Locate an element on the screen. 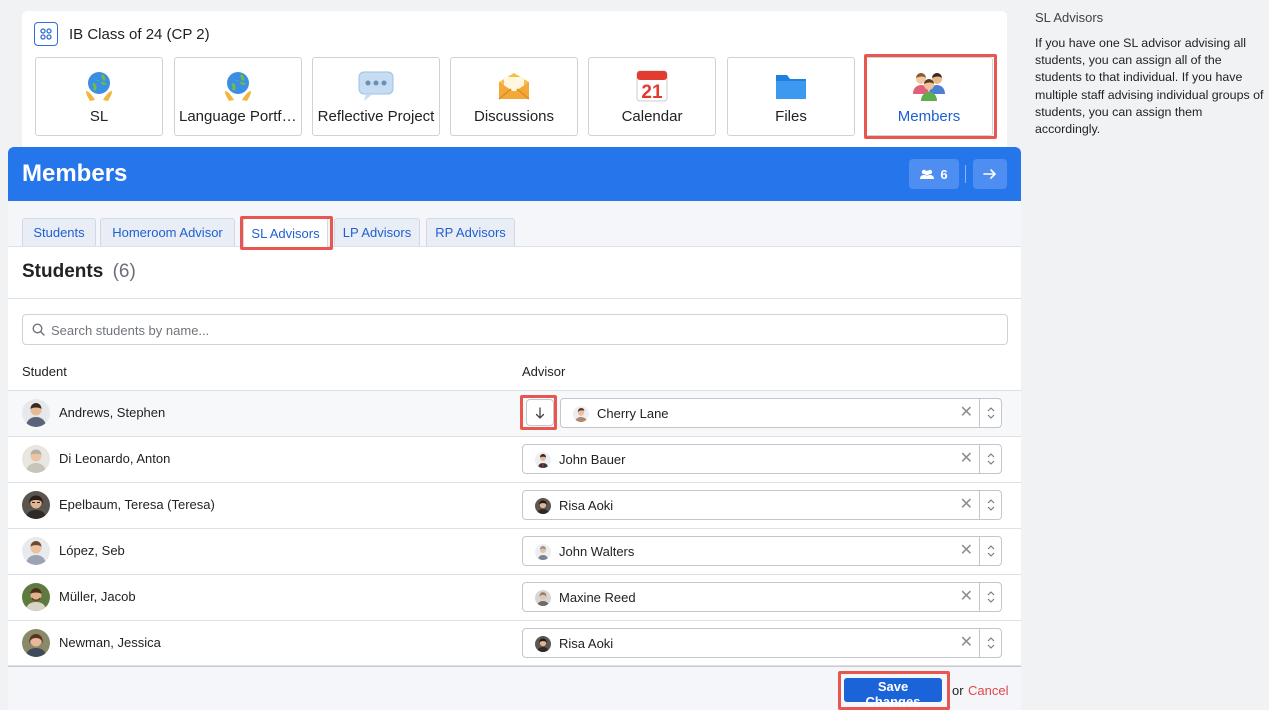  users-icon is located at coordinates (927, 174).